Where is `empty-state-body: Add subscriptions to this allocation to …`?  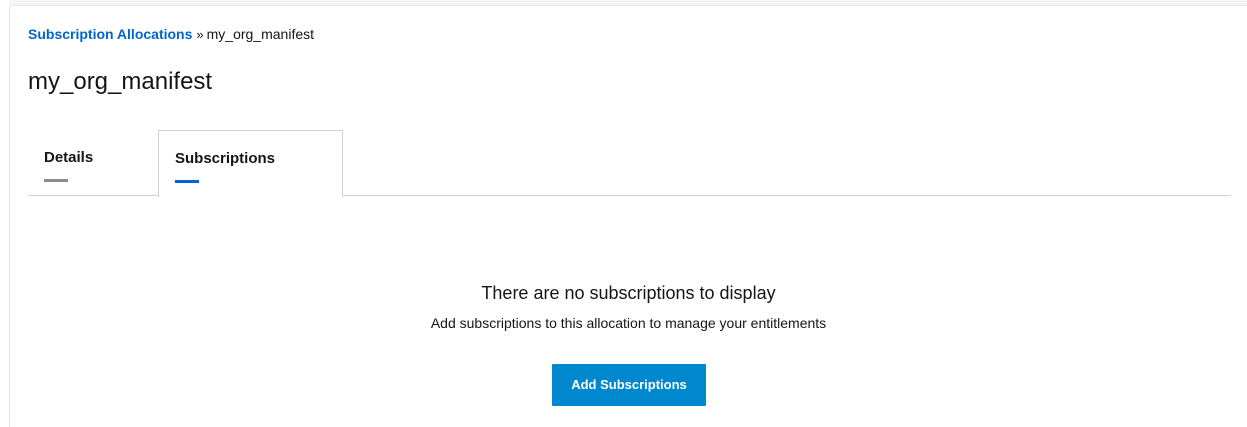 empty-state-body: Add subscriptions to this allocation to … is located at coordinates (628, 323).